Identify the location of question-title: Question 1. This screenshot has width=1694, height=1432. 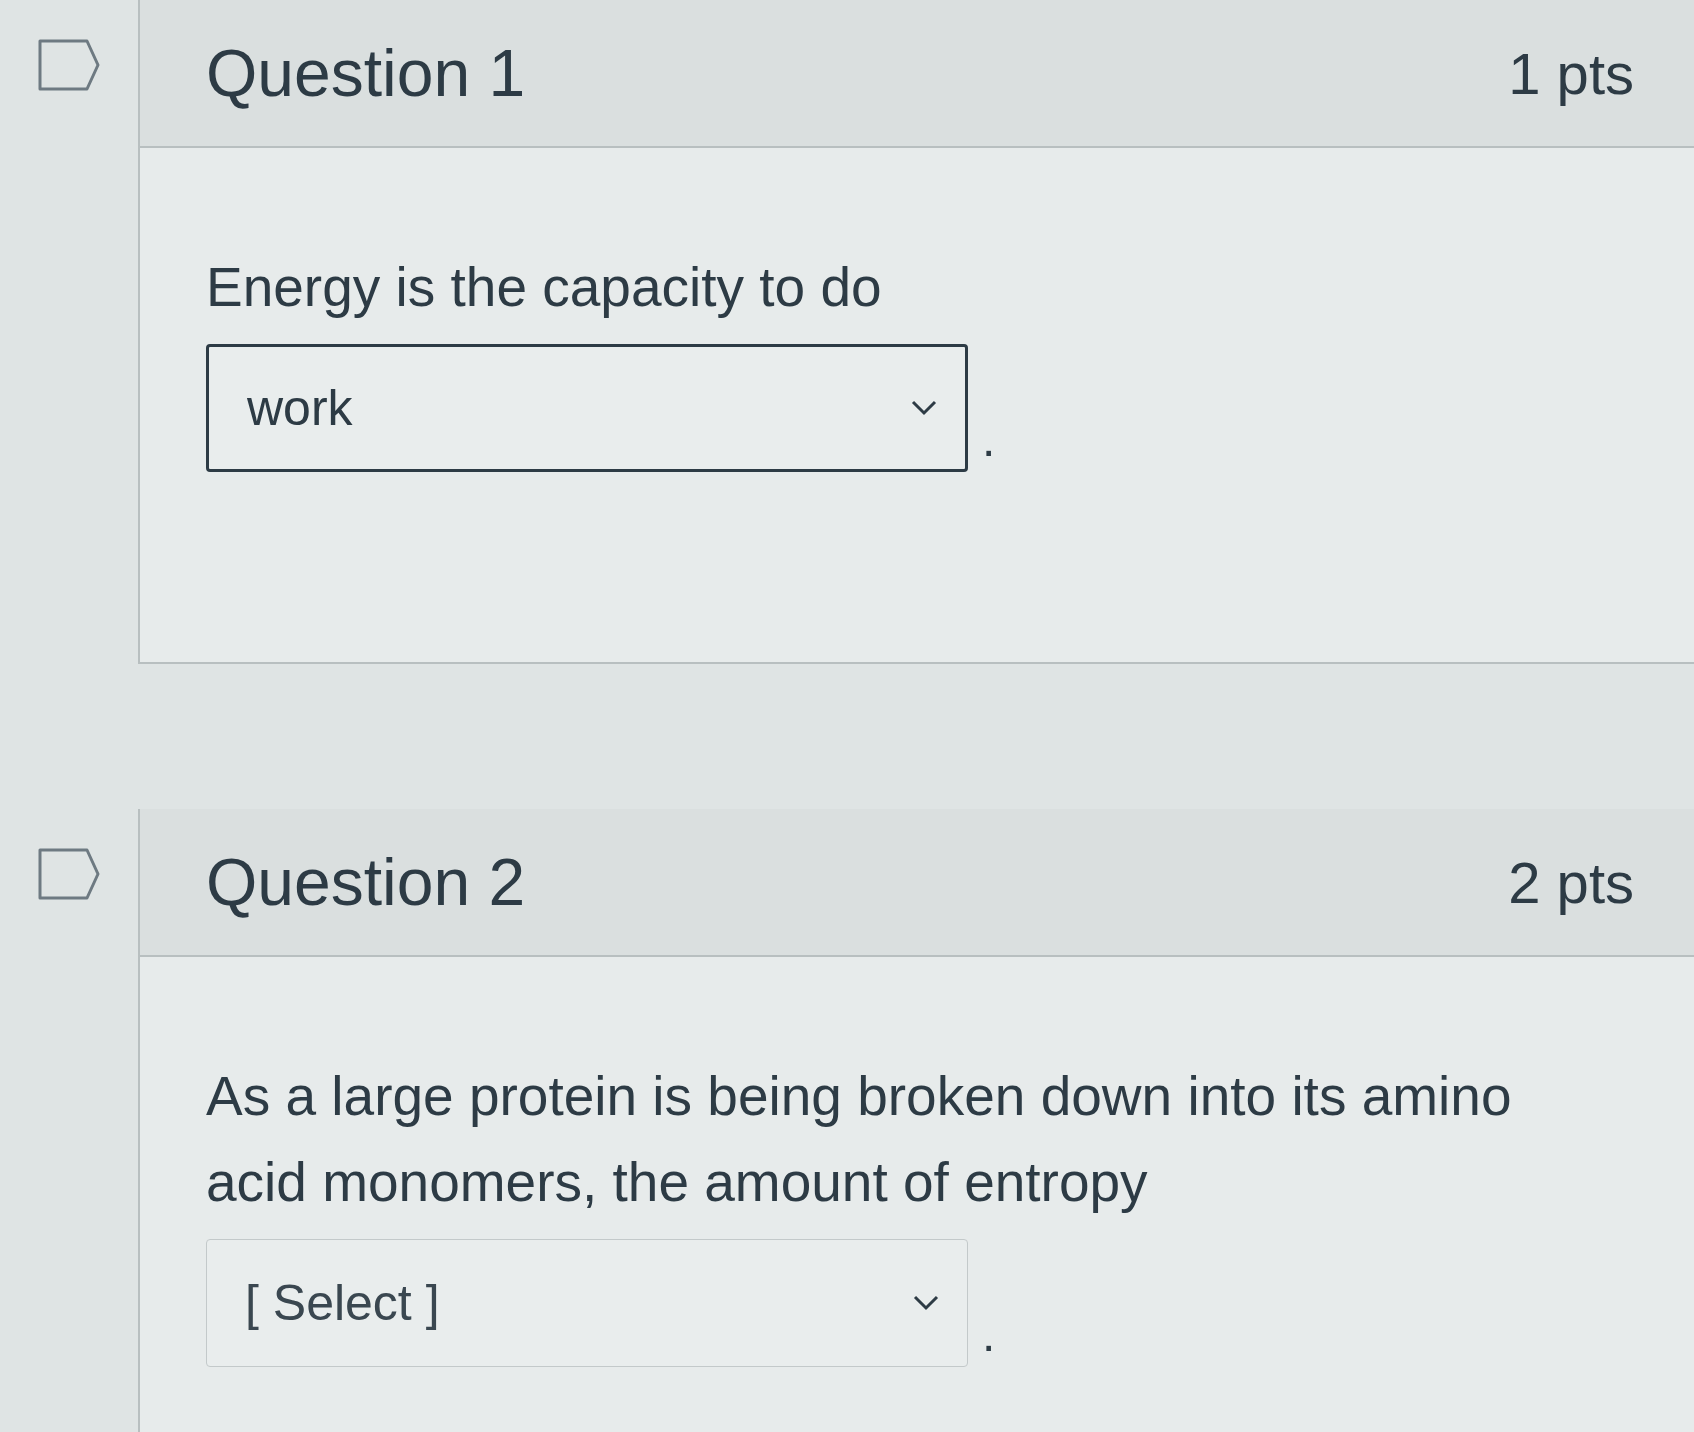
(366, 73).